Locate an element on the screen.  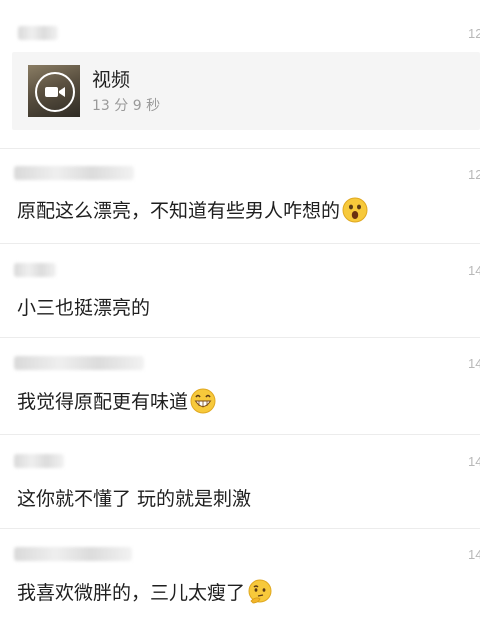
comment-timestamp: 12 is located at coordinates (474, 174).